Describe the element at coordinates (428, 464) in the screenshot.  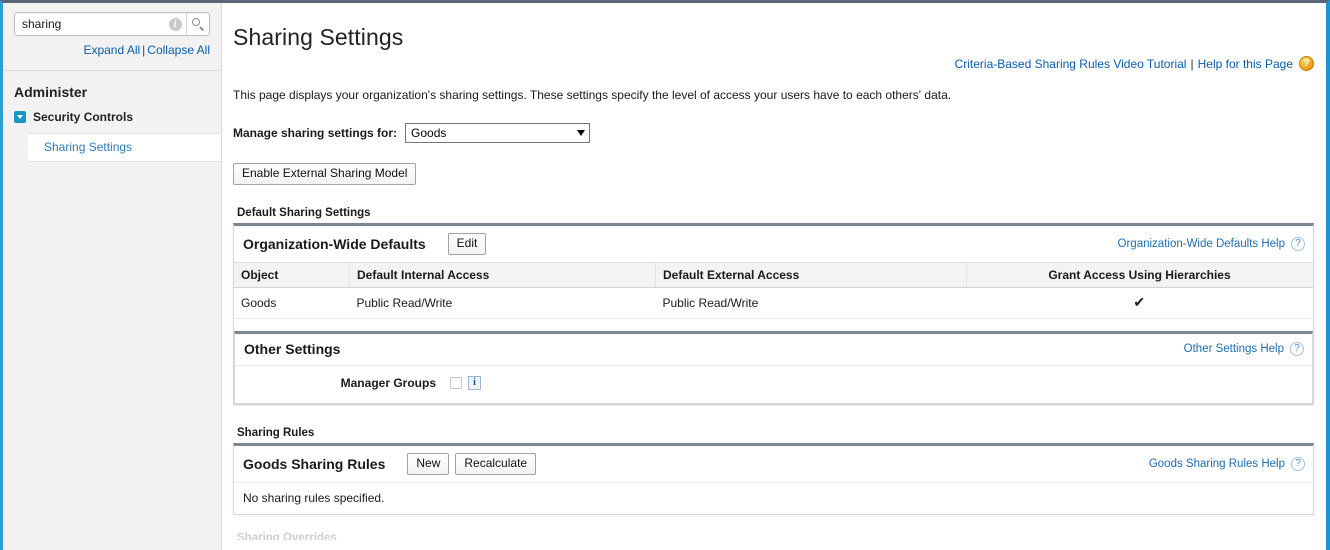
I see `new-button: New` at that location.